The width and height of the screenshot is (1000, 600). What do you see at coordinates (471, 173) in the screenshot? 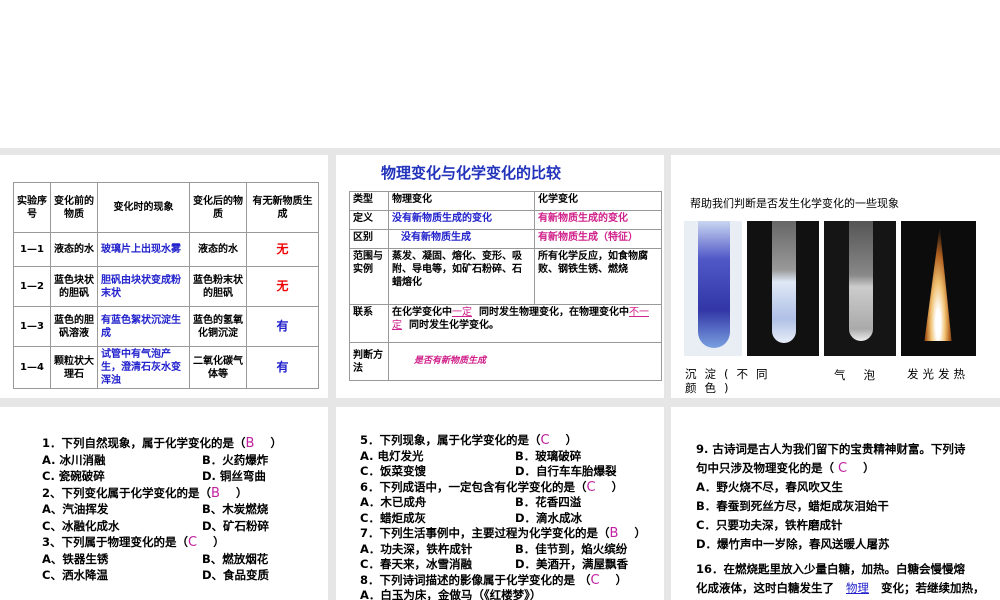
I see `slide-title: 物理变化与化学变化的比较` at bounding box center [471, 173].